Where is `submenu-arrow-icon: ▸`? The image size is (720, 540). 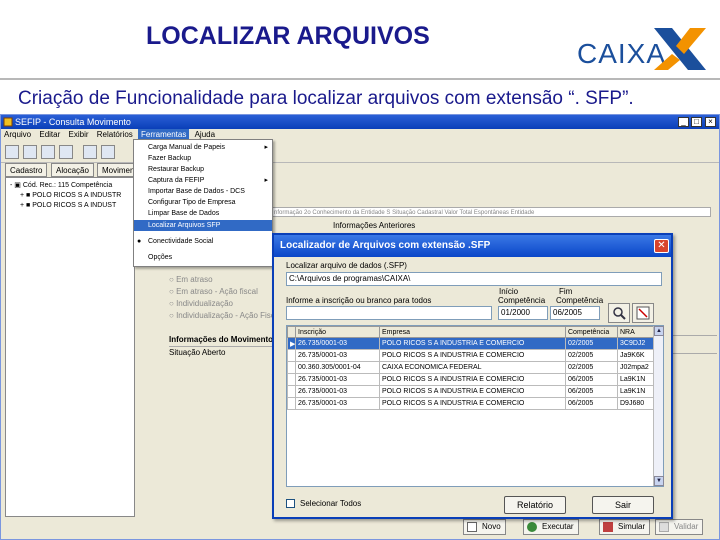 submenu-arrow-icon: ▸ is located at coordinates (266, 180).